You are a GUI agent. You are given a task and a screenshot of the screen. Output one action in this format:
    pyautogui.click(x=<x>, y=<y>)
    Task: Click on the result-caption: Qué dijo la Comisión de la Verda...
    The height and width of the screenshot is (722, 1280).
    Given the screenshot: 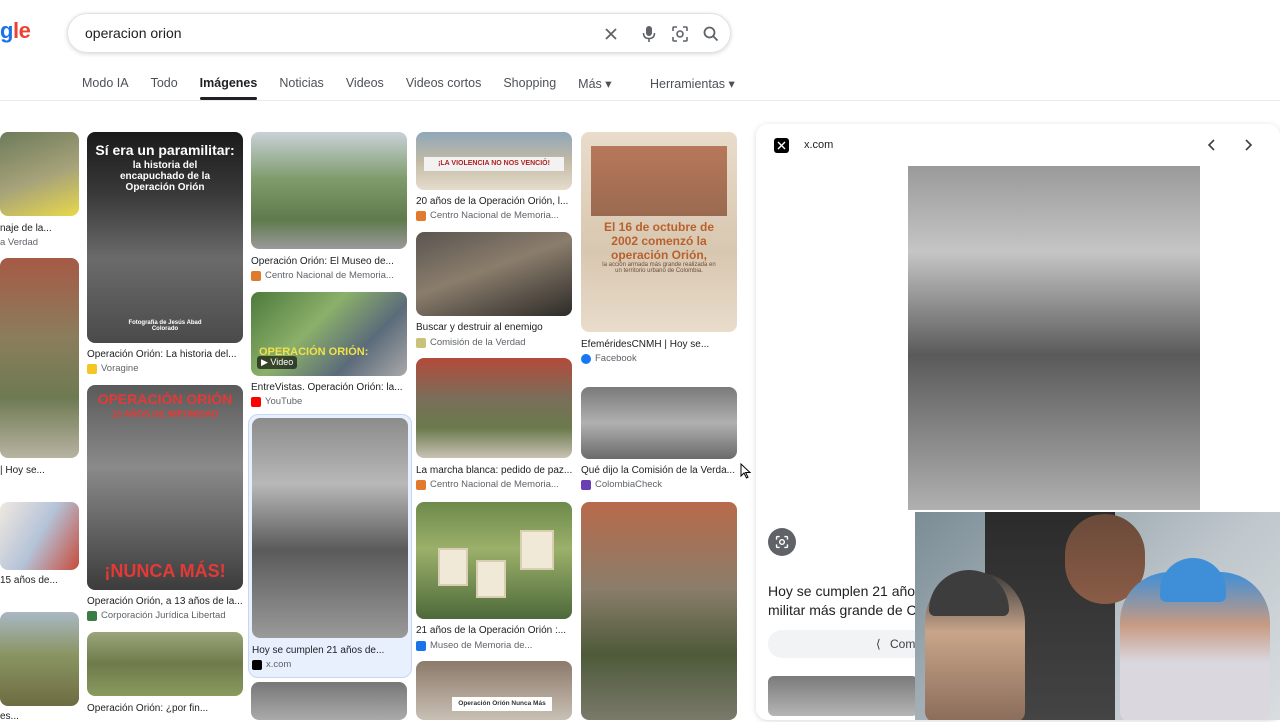 What is the action you would take?
    pyautogui.click(x=659, y=470)
    